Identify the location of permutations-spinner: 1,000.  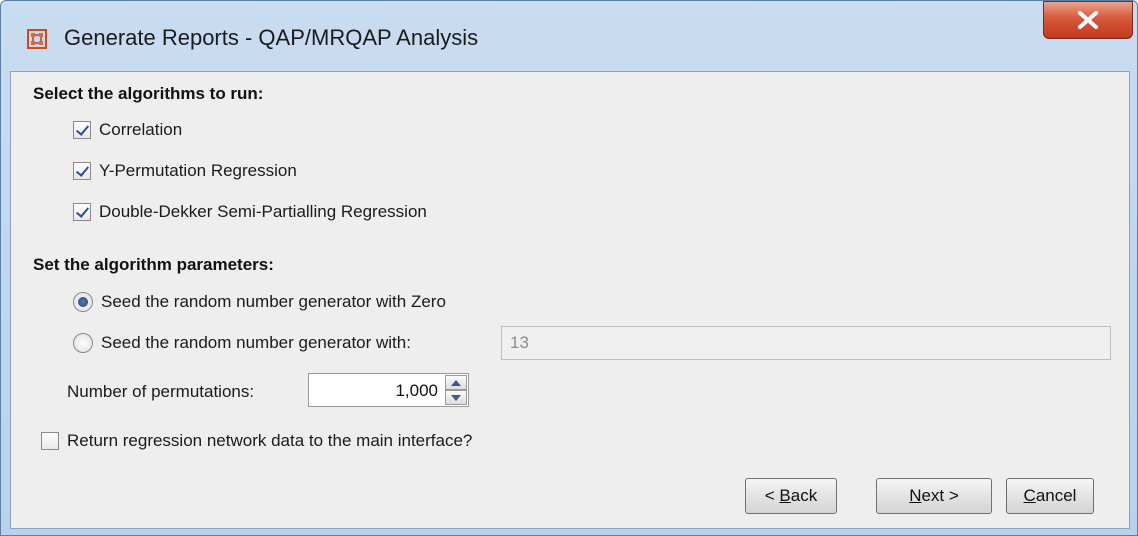
(388, 390).